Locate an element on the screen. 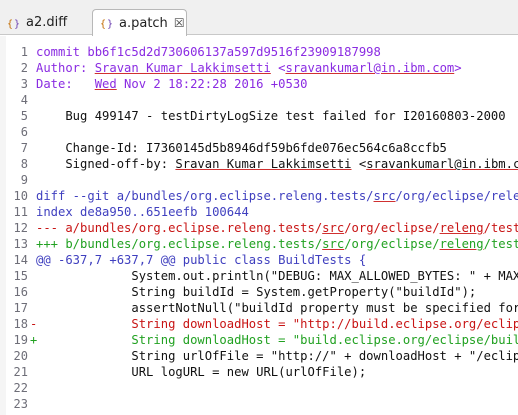  code-fragment: URL logURL = new URL(urlOfFile); is located at coordinates (201, 372).